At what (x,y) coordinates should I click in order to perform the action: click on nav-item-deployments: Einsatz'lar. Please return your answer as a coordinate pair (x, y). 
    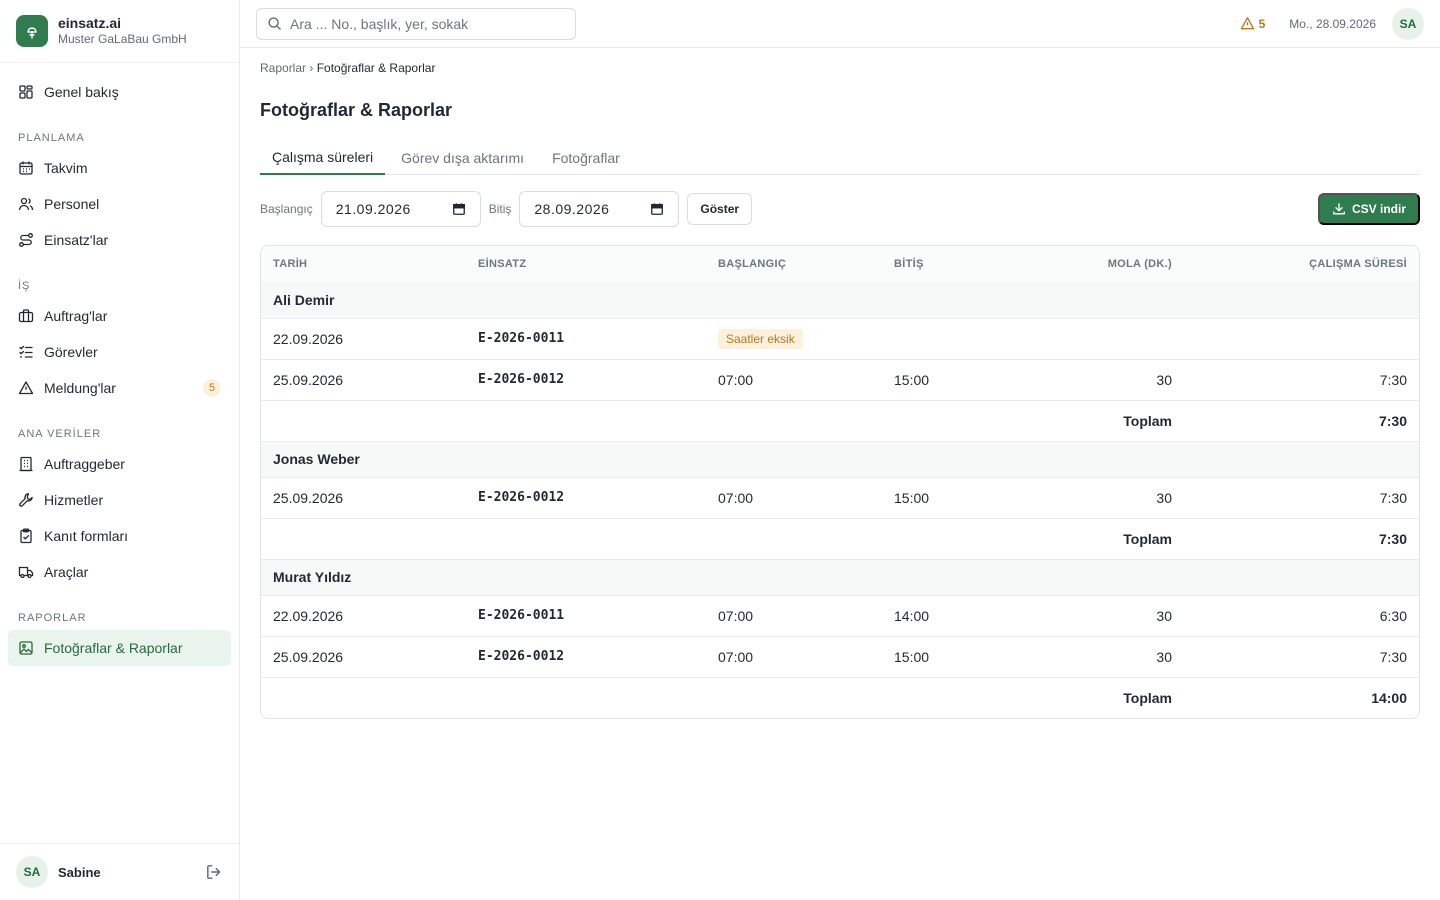
    Looking at the image, I should click on (119, 240).